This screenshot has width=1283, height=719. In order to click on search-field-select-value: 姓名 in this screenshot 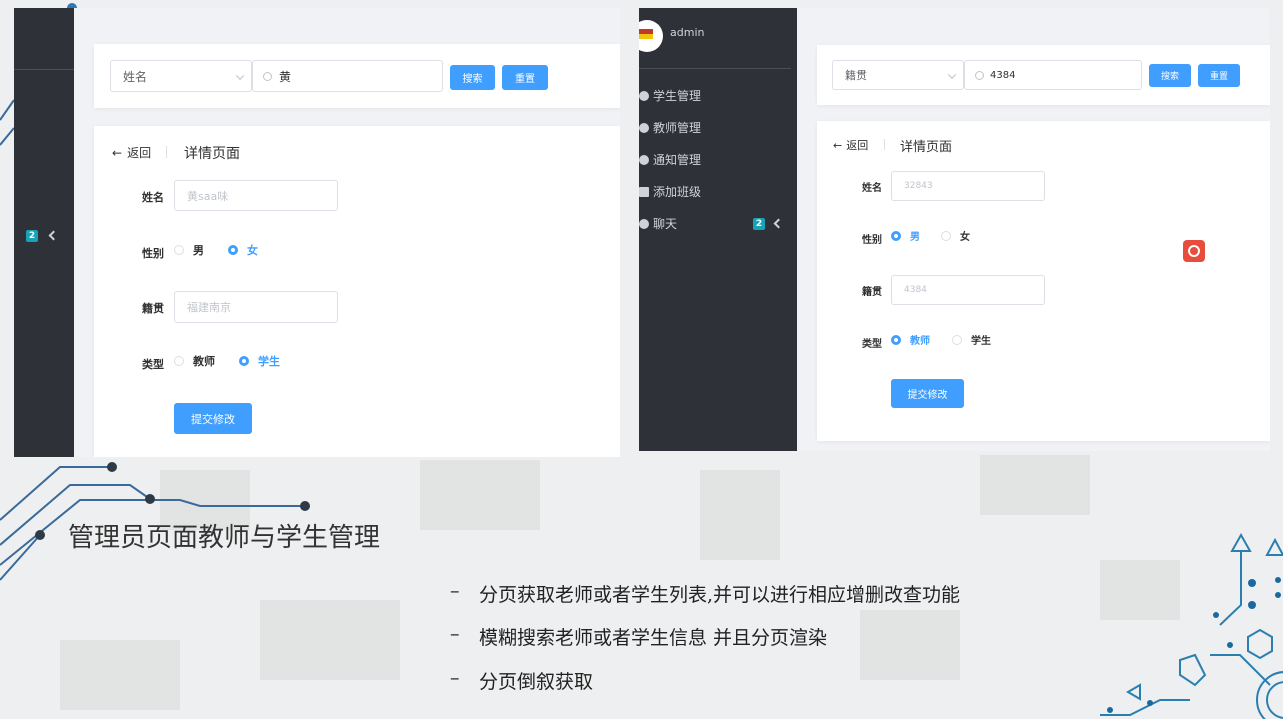, I will do `click(135, 76)`.